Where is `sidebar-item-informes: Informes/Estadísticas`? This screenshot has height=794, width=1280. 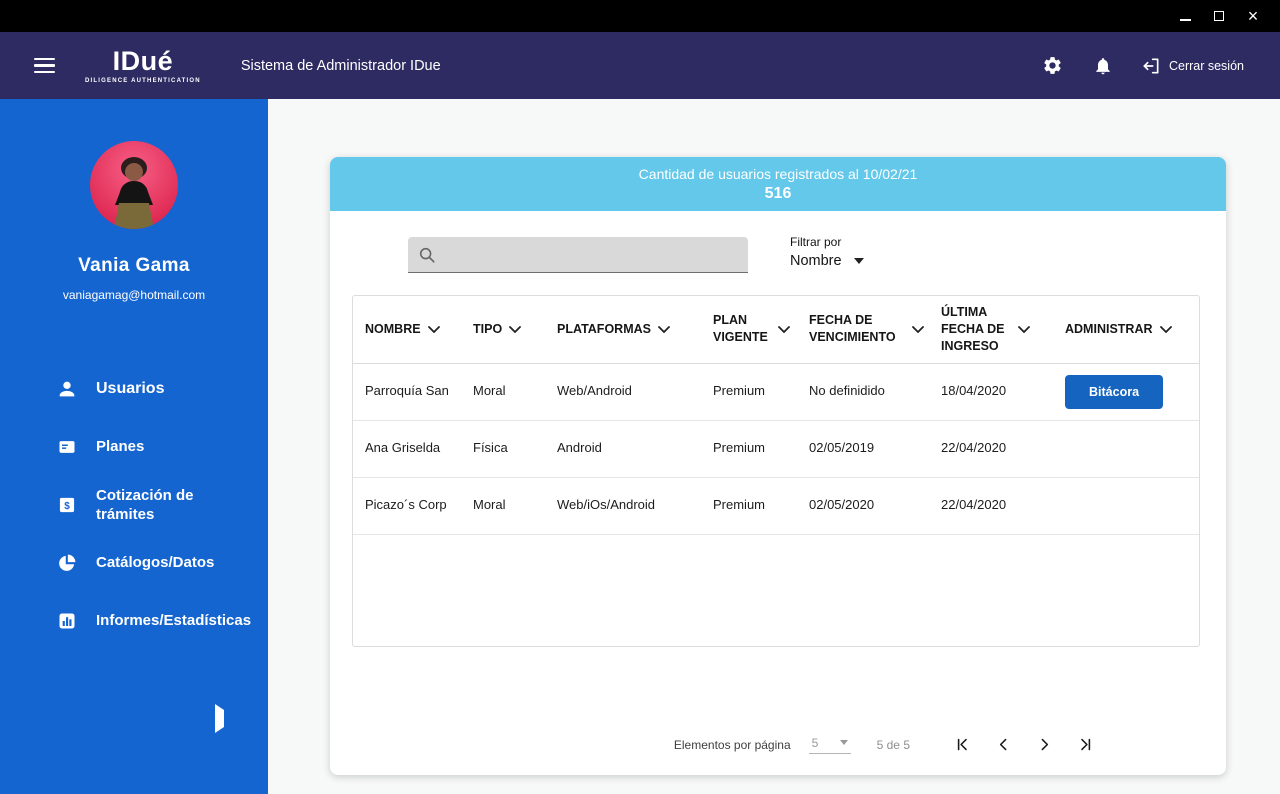
sidebar-item-informes: Informes/Estadísticas is located at coordinates (134, 621).